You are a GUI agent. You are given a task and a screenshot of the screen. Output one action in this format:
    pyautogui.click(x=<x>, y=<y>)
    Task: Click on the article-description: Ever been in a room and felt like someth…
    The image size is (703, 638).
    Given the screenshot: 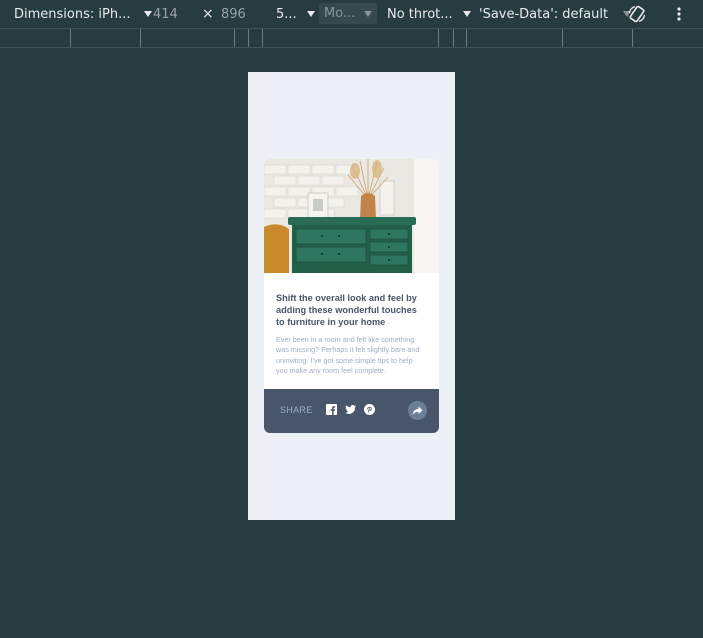 What is the action you would take?
    pyautogui.click(x=348, y=355)
    